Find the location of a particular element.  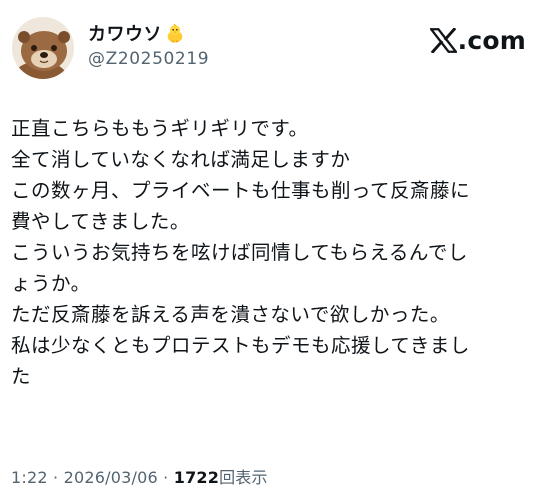

tweet-line: ょうか。 is located at coordinates (51, 283).